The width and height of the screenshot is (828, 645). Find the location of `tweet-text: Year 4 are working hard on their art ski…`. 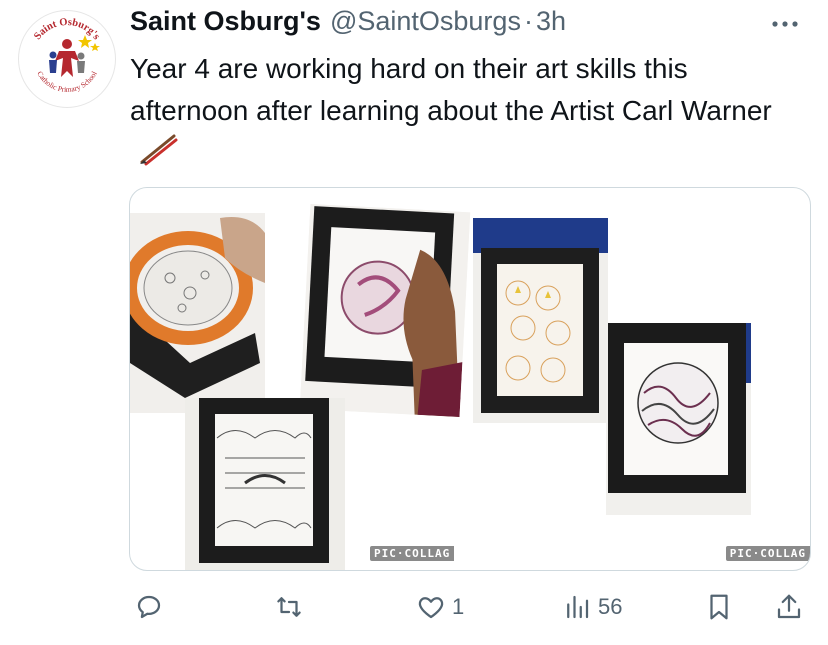

tweet-text: Year 4 are working hard on their art ski… is located at coordinates (451, 89).